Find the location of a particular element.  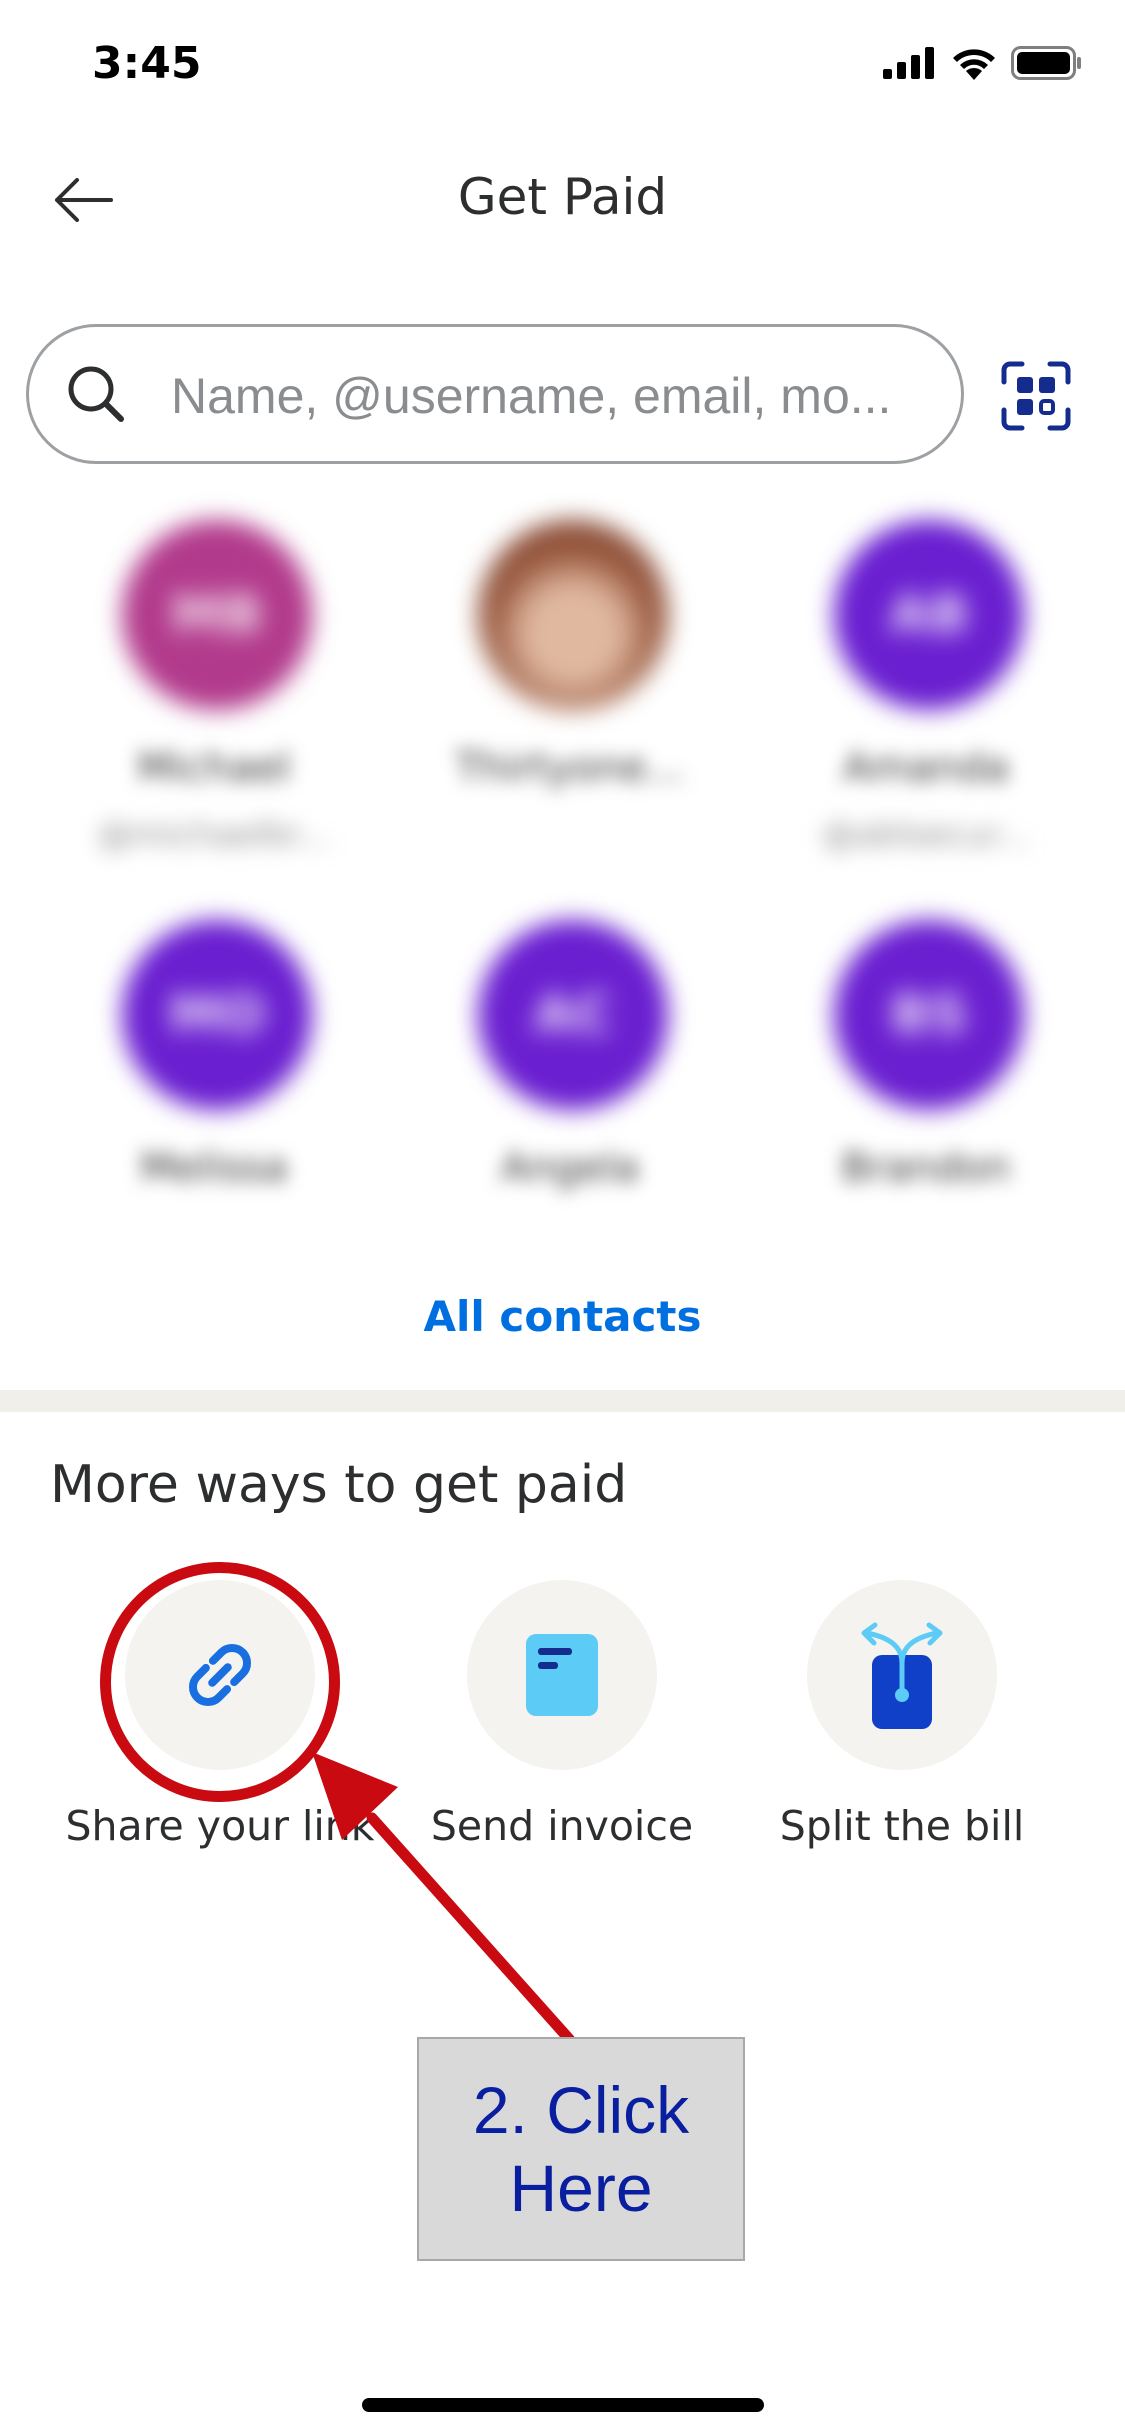

section-divider is located at coordinates (562, 1401).